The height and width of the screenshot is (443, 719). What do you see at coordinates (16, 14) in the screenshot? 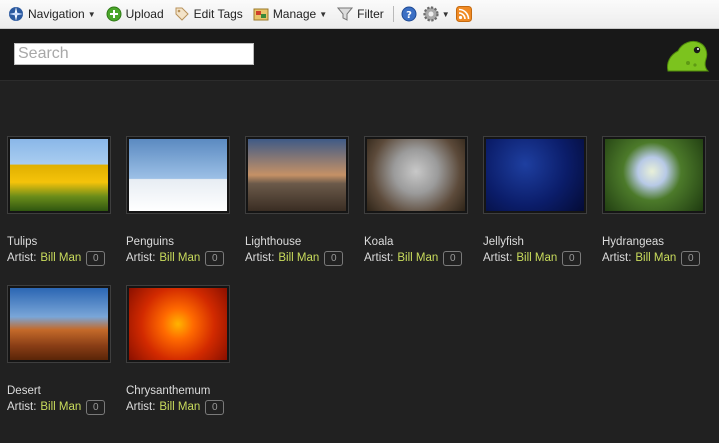
I see `compass-icon` at bounding box center [16, 14].